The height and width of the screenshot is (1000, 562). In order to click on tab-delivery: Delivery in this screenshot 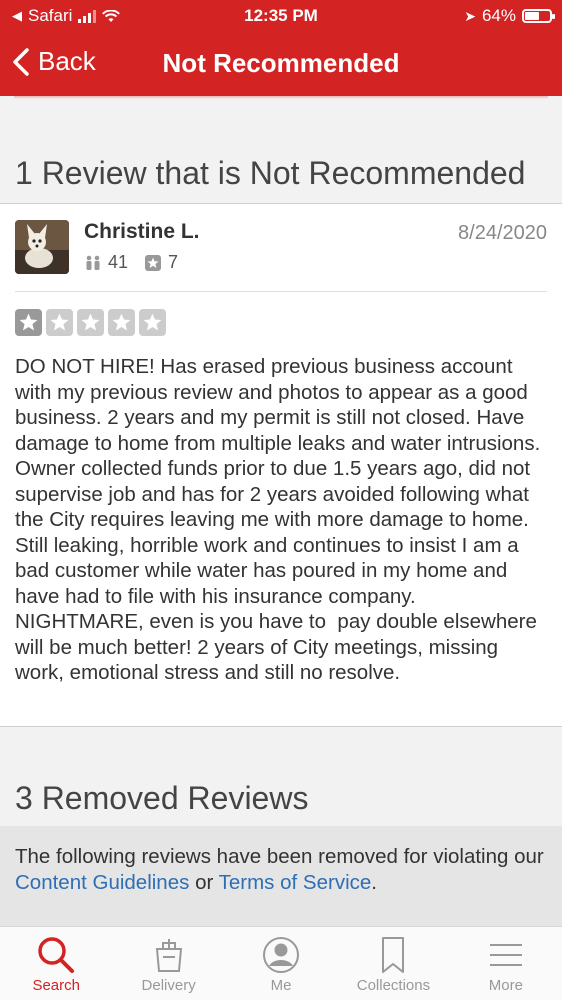, I will do `click(168, 963)`.